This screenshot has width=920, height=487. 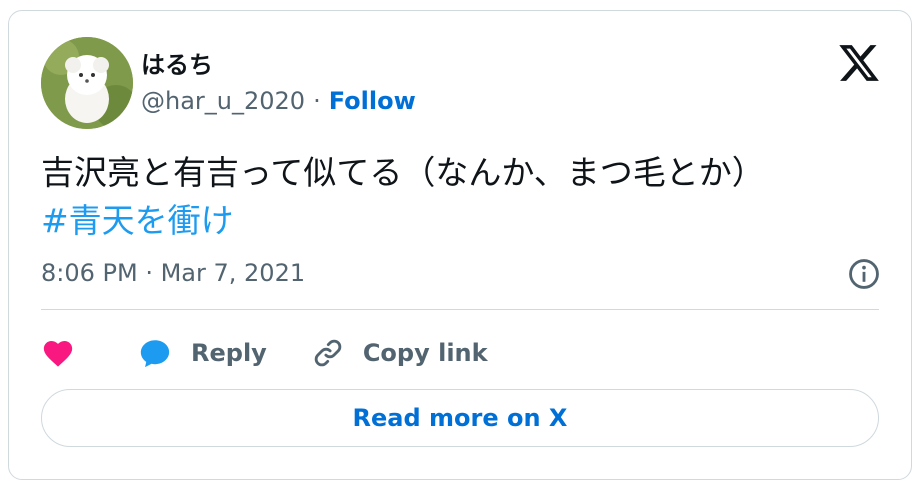 What do you see at coordinates (466, 221) in the screenshot?
I see `hashtag-link: #青天を衝け` at bounding box center [466, 221].